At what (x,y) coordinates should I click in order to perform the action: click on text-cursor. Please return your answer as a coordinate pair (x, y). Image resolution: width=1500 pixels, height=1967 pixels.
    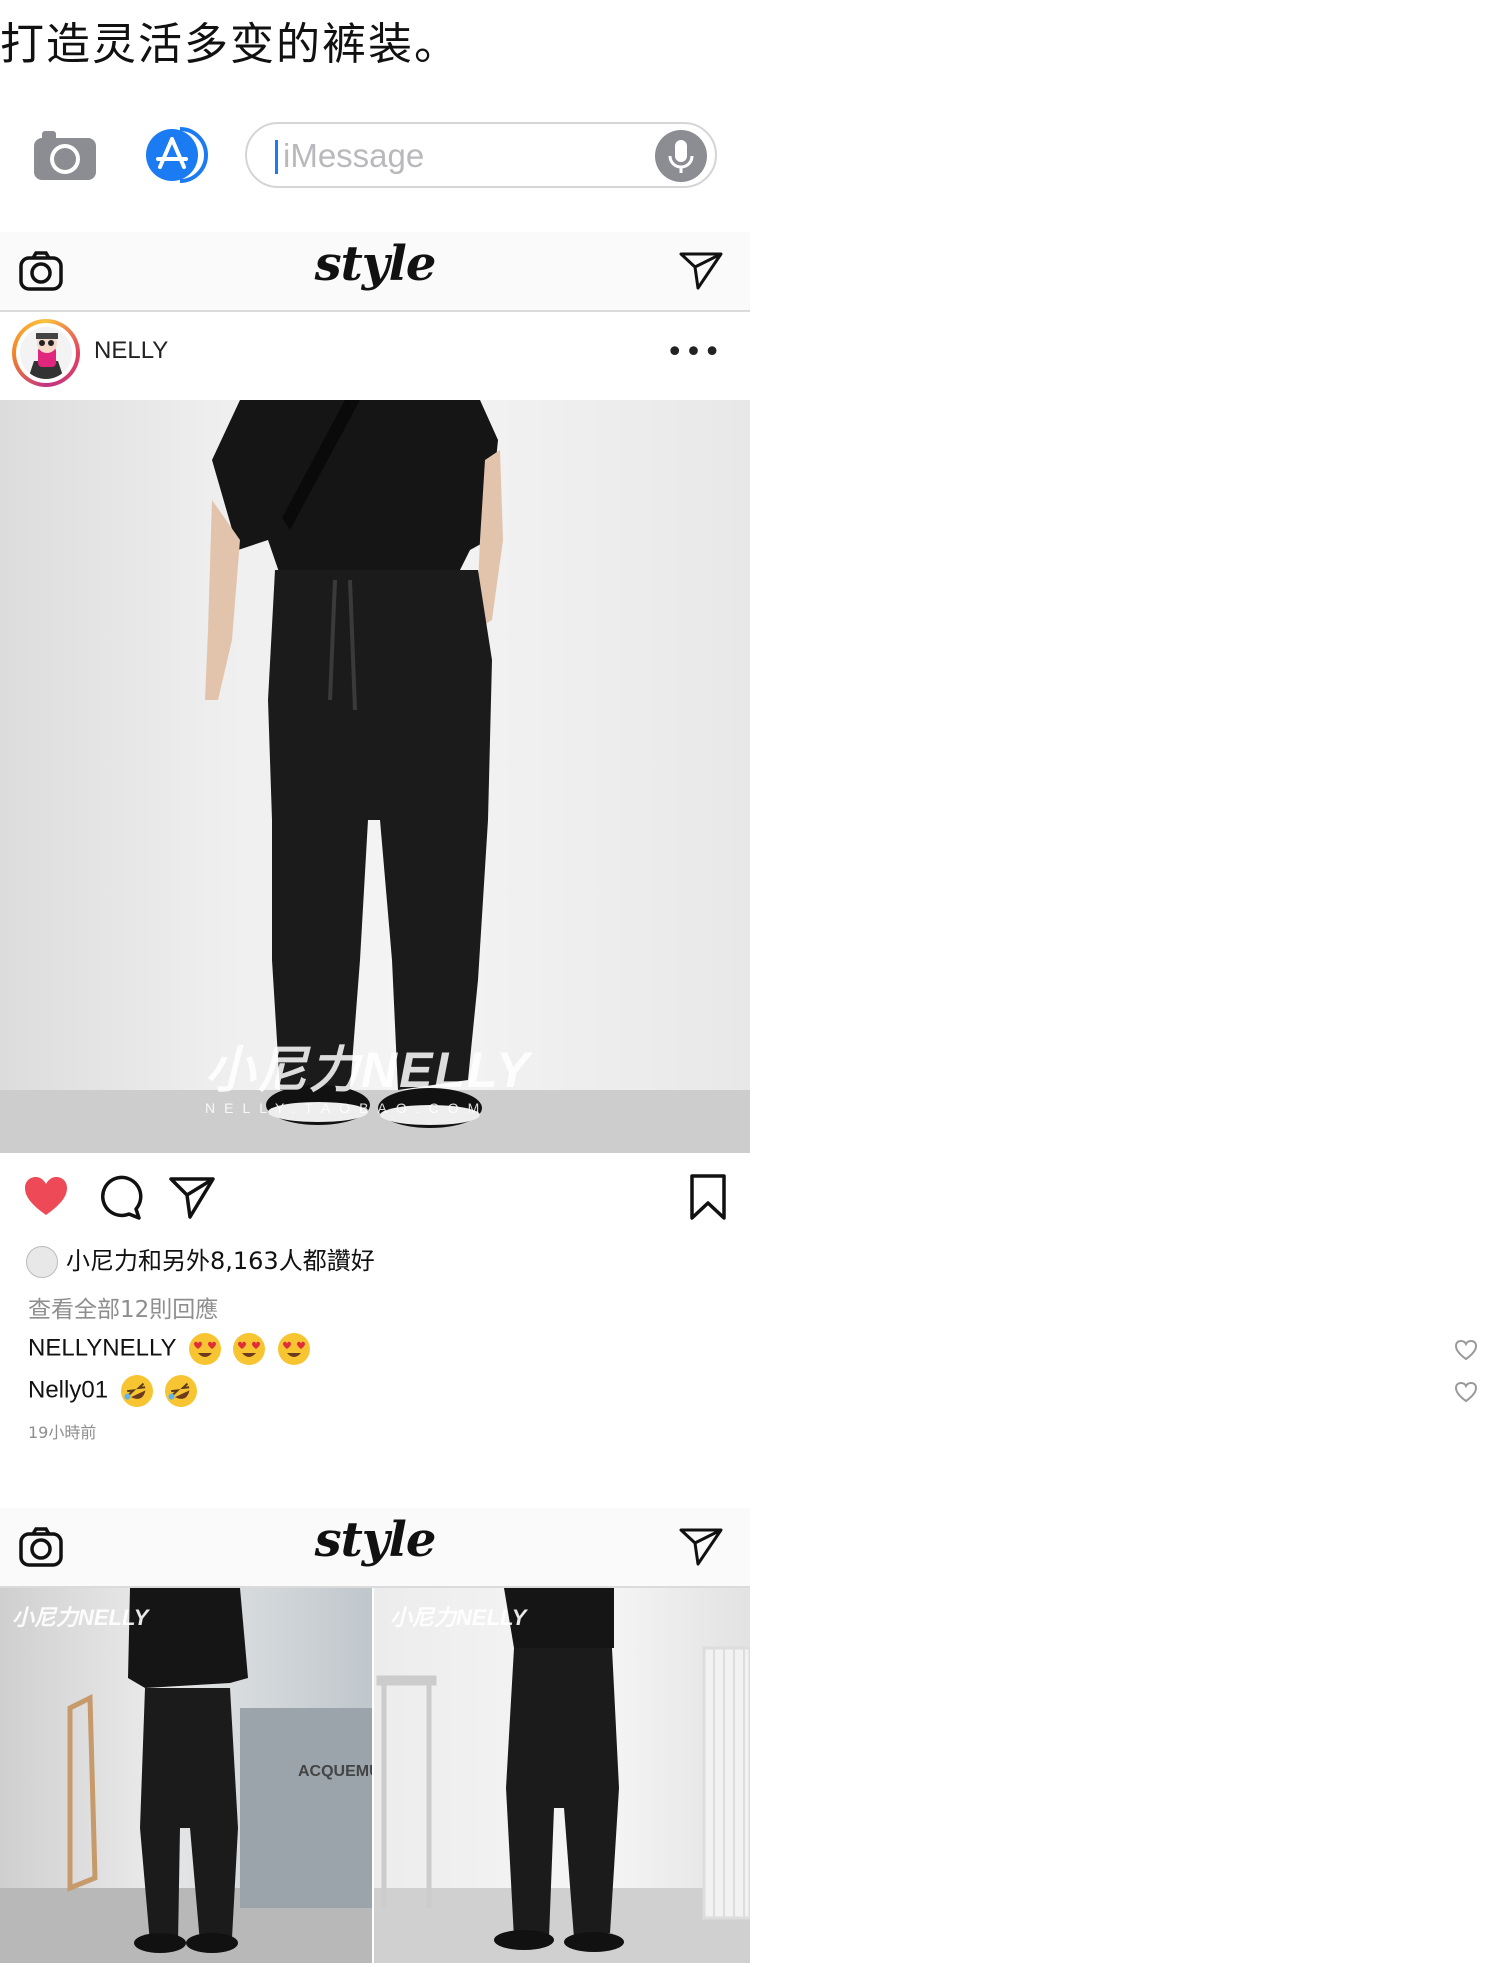
    Looking at the image, I should click on (276, 157).